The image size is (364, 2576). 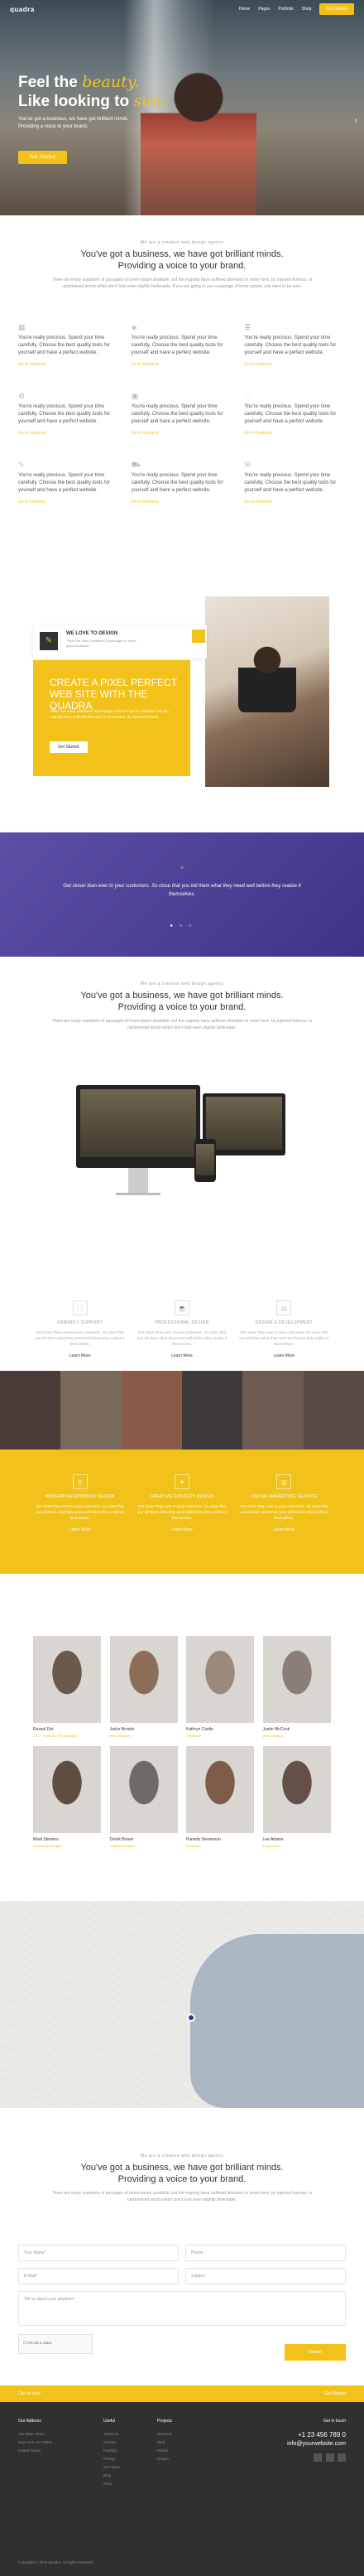 I want to click on quote-pagination: ● ○ ○, so click(x=182, y=927).